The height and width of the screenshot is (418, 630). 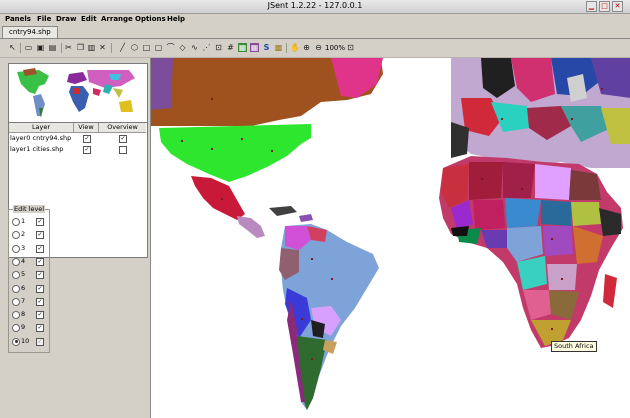 I want to click on menu-draw: Draw, so click(x=66, y=19).